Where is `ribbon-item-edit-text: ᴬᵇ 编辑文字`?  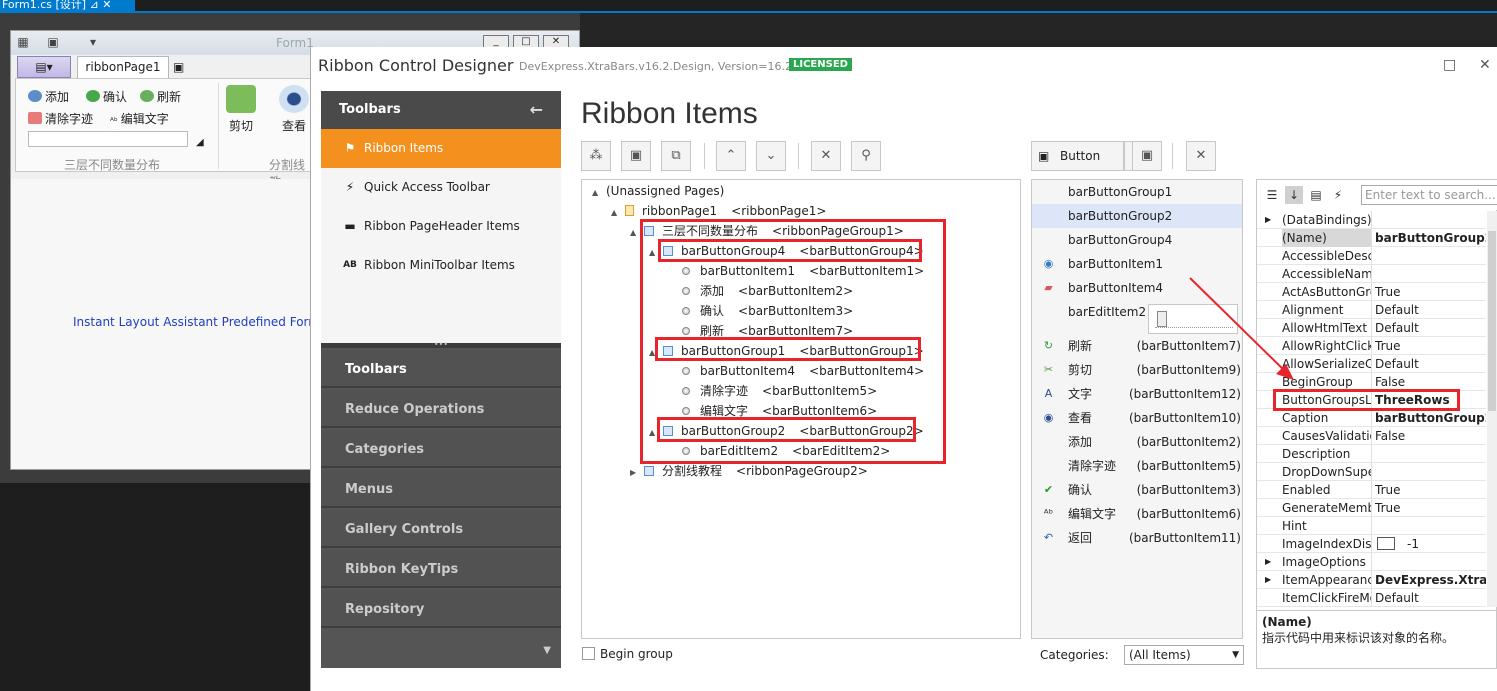
ribbon-item-edit-text: ᴬᵇ 编辑文字 is located at coordinates (139, 119).